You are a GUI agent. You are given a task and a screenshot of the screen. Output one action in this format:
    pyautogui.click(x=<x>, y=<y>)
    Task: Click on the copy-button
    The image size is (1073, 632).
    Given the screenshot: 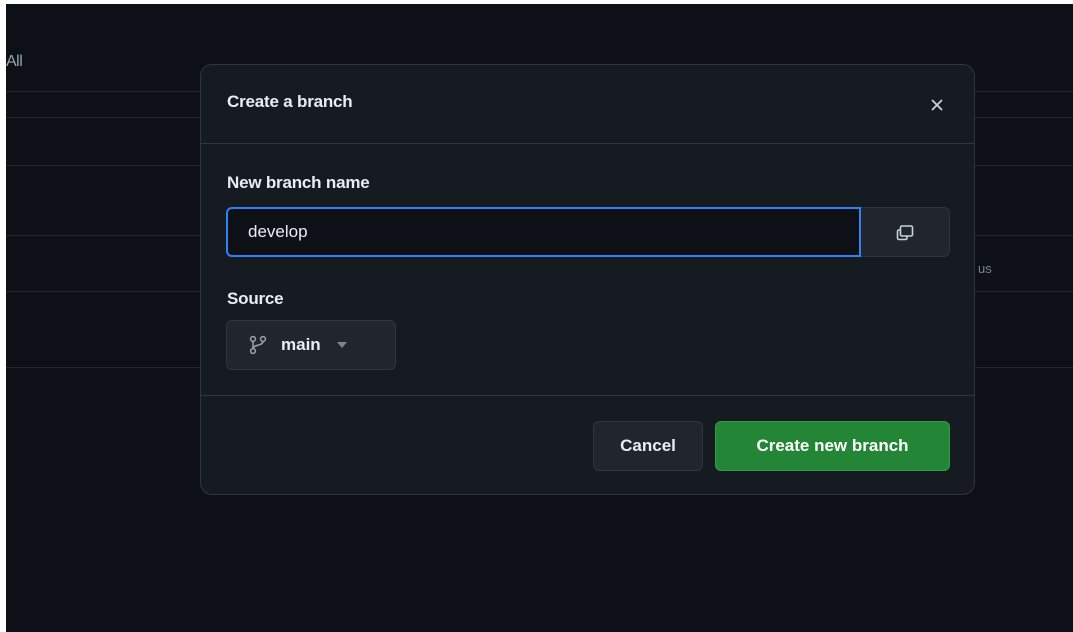 What is the action you would take?
    pyautogui.click(x=905, y=232)
    